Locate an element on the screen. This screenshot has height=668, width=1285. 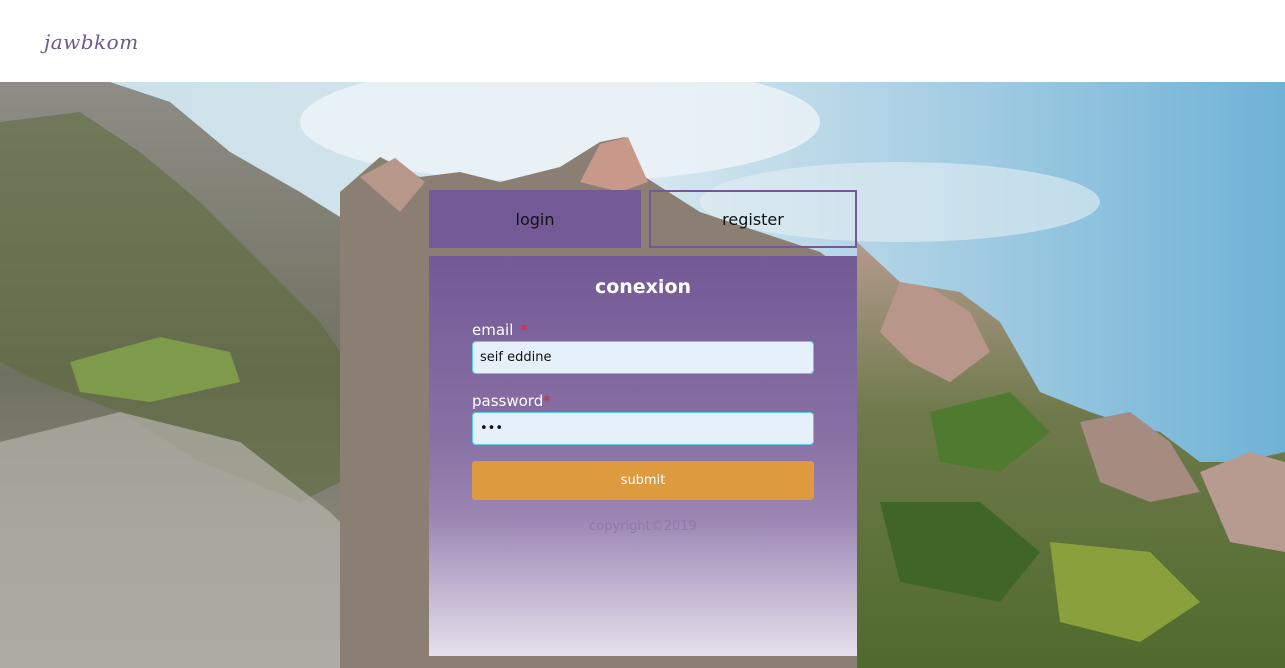
copyright-text: copyright©2019 is located at coordinates (643, 526).